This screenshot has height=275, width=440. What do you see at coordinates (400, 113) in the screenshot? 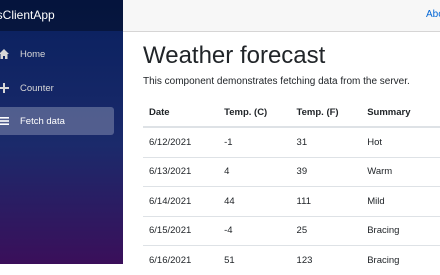
I see `column-header-summary: Summary` at bounding box center [400, 113].